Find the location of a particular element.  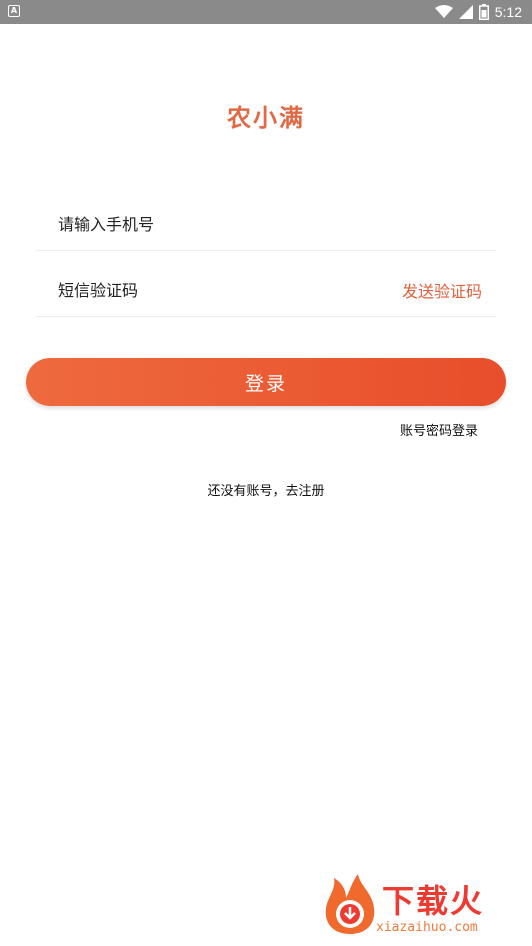

flame-logo-icon is located at coordinates (350, 904).